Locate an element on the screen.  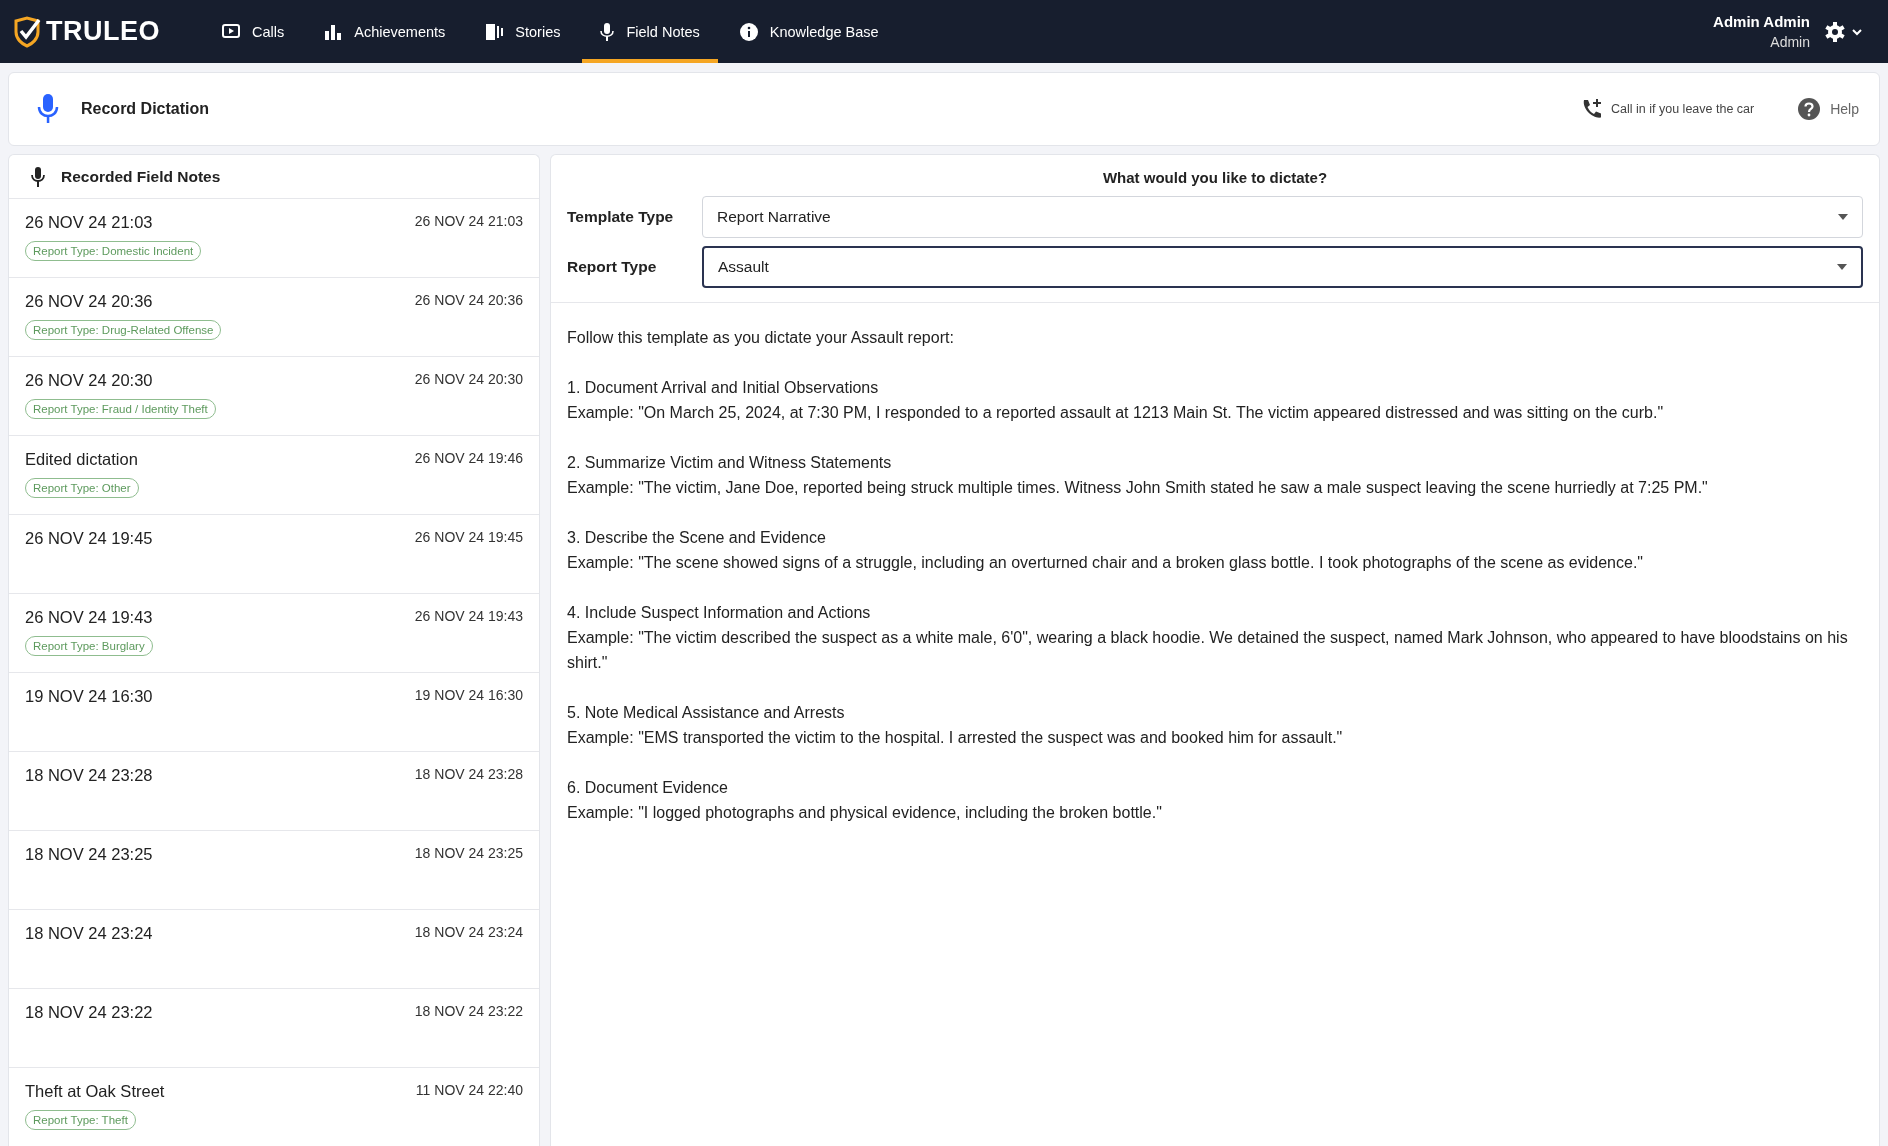
bar-chart-icon is located at coordinates (333, 31).